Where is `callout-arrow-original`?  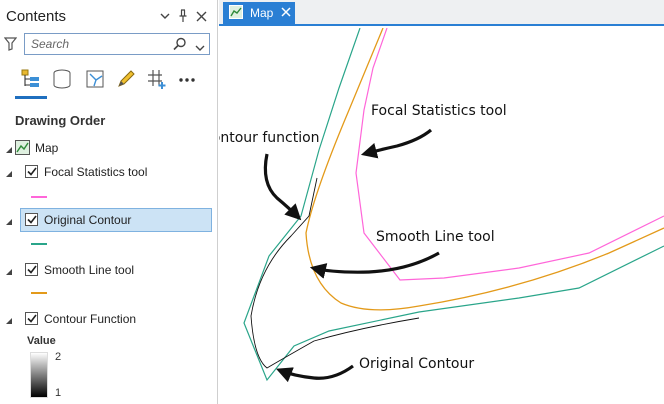 callout-arrow-original is located at coordinates (315, 373).